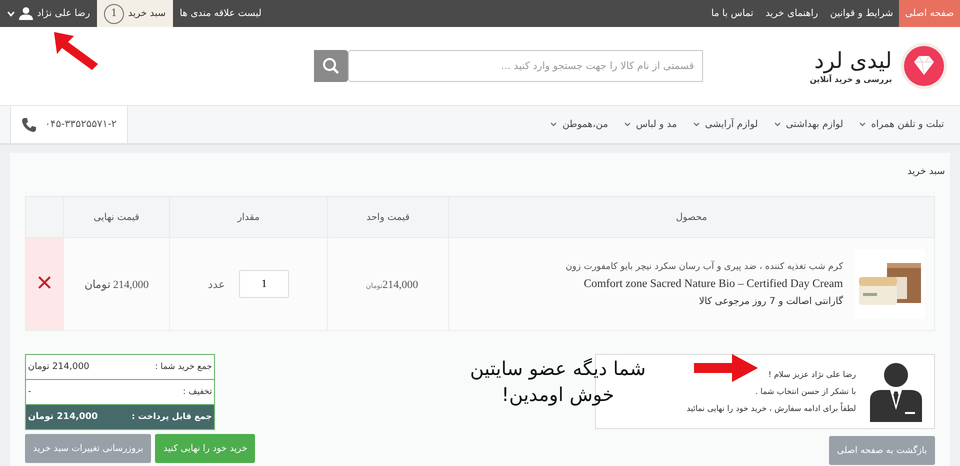 Image resolution: width=960 pixels, height=466 pixels. Describe the element at coordinates (114, 14) in the screenshot. I see `cart-count: 1` at that location.